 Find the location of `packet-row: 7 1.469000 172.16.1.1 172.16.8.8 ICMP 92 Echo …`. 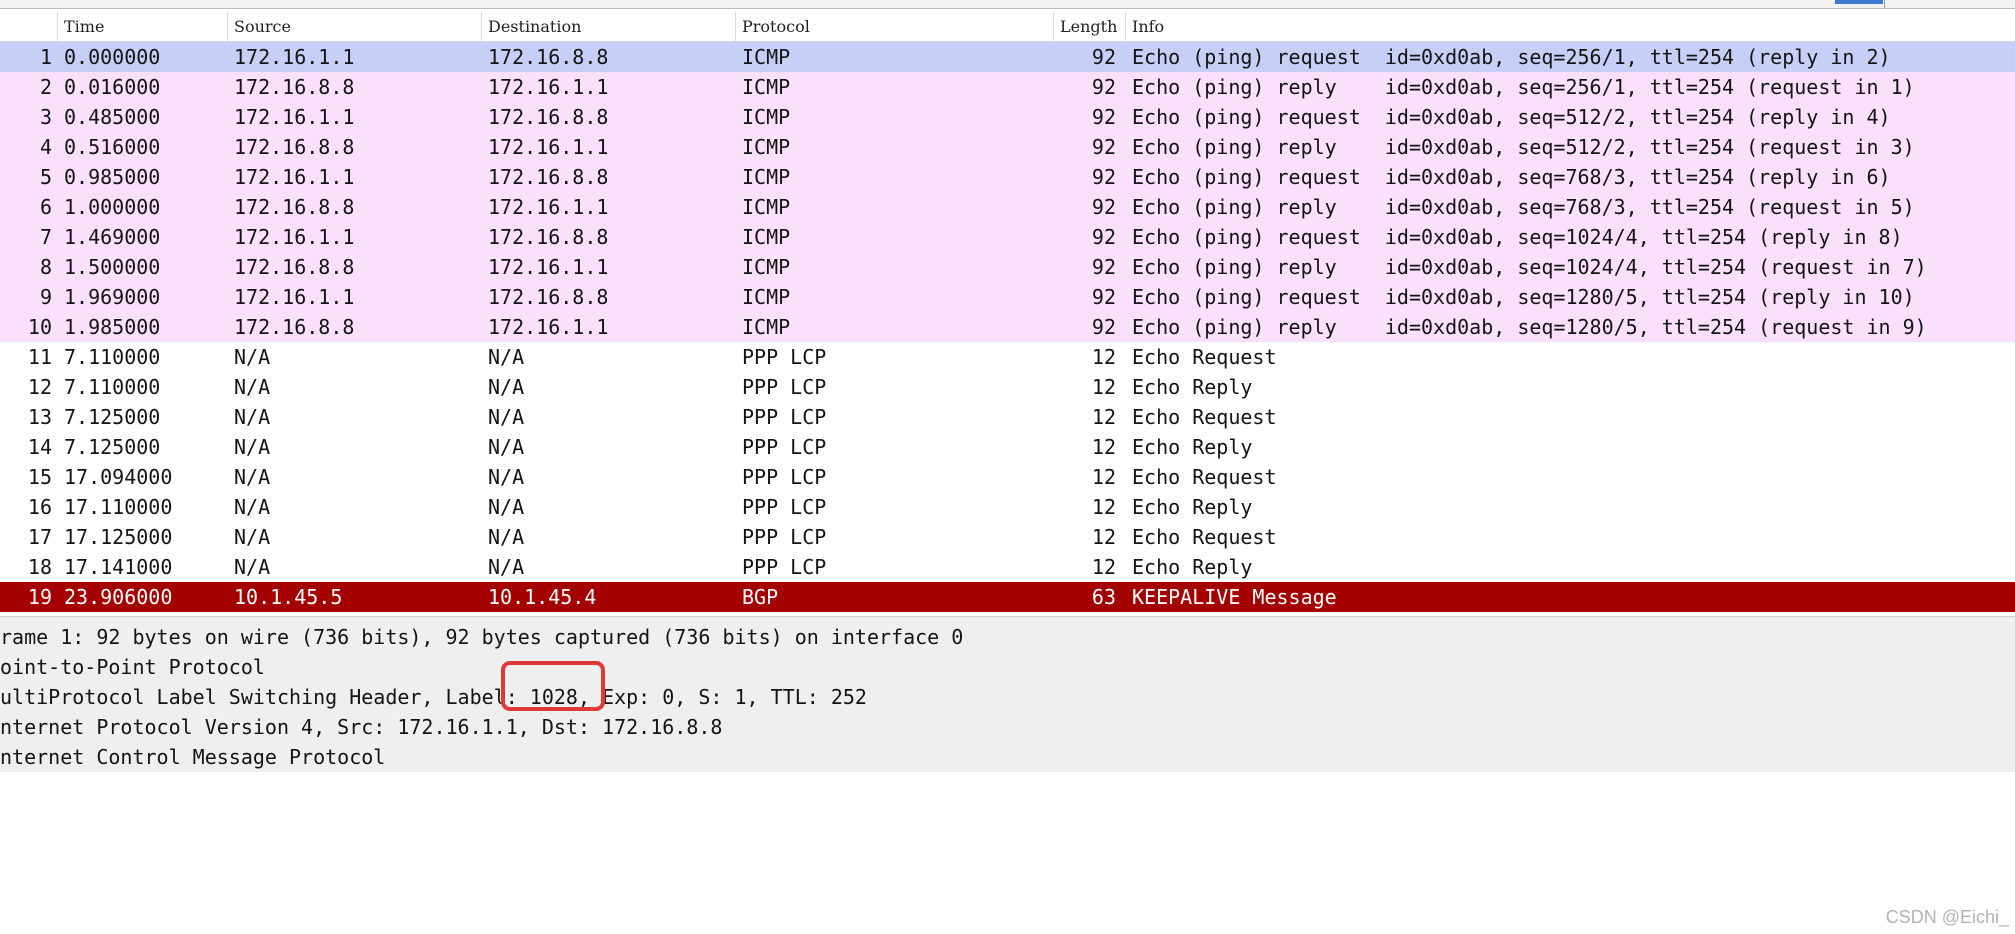

packet-row: 7 1.469000 172.16.1.1 172.16.8.8 ICMP 92 Echo … is located at coordinates (1007, 237).